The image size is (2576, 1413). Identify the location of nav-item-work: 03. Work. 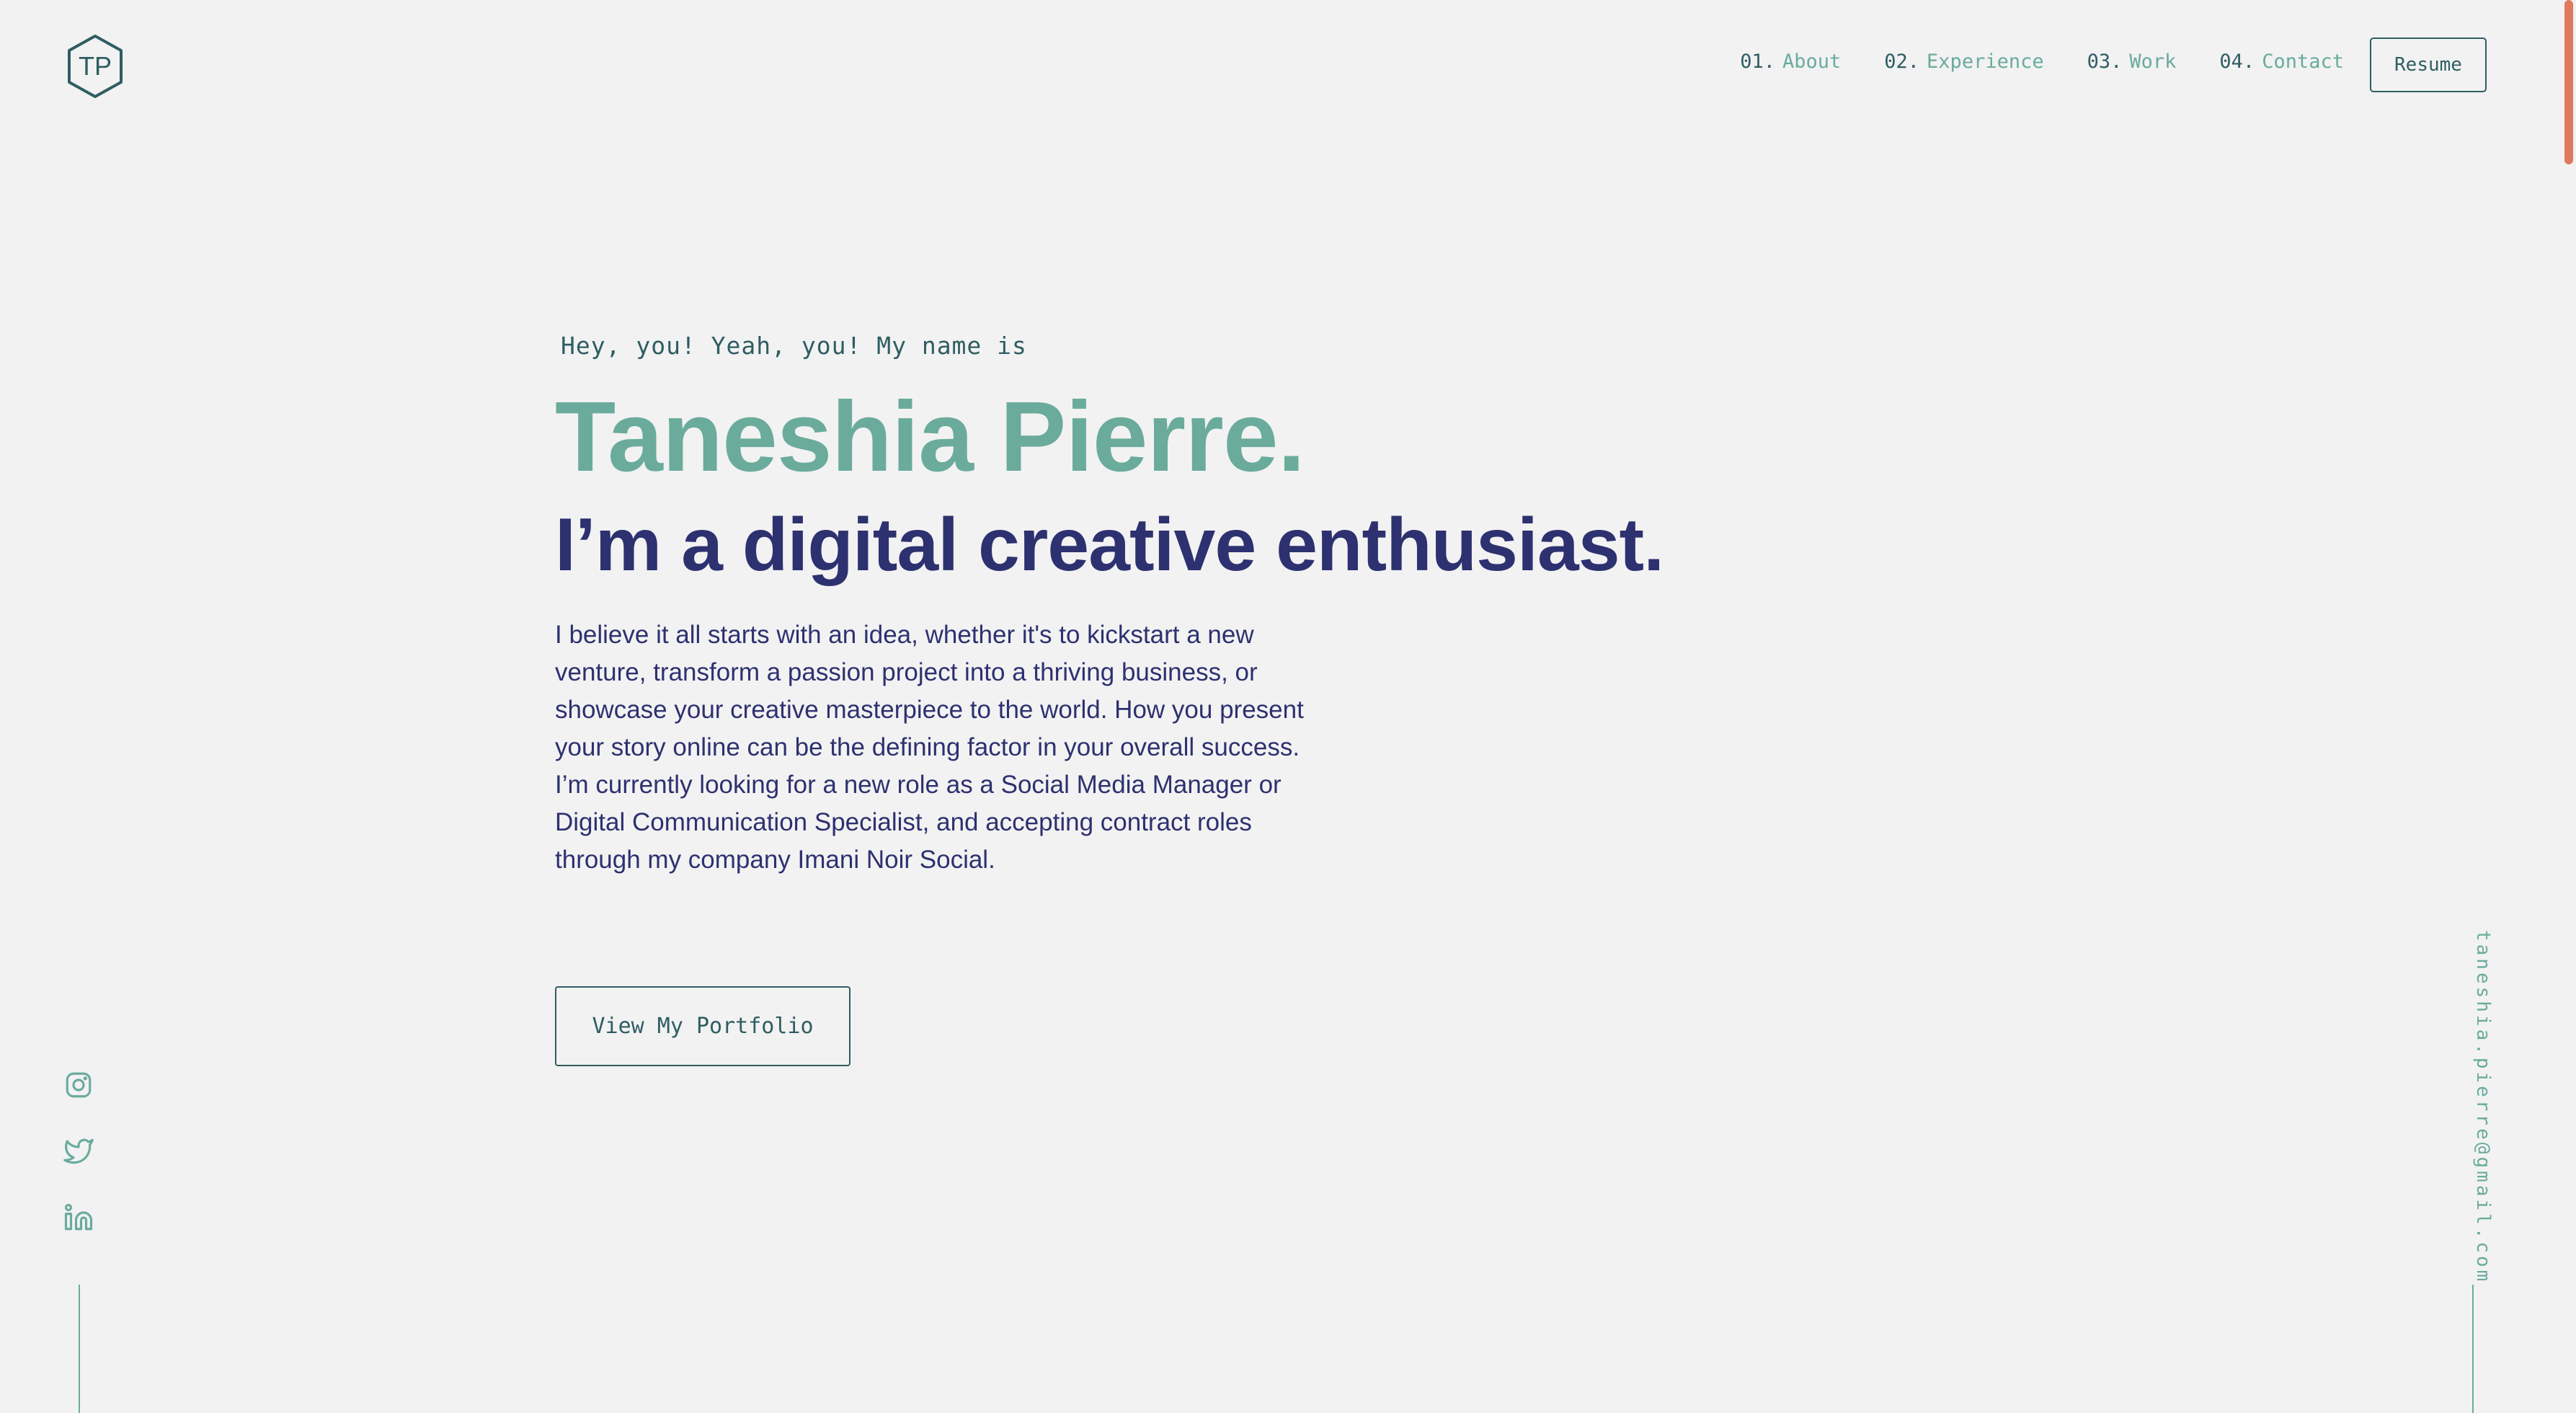
(2132, 62).